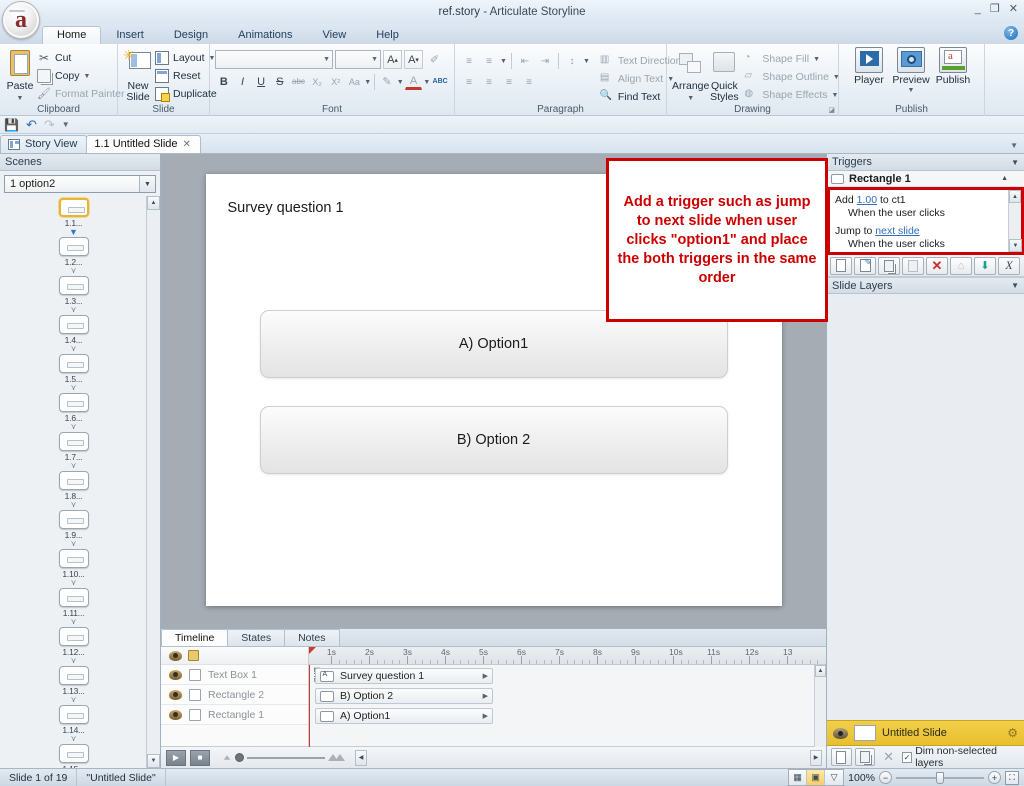 The width and height of the screenshot is (1024, 786). What do you see at coordinates (187, 144) in the screenshot?
I see `close-icon: ✕` at bounding box center [187, 144].